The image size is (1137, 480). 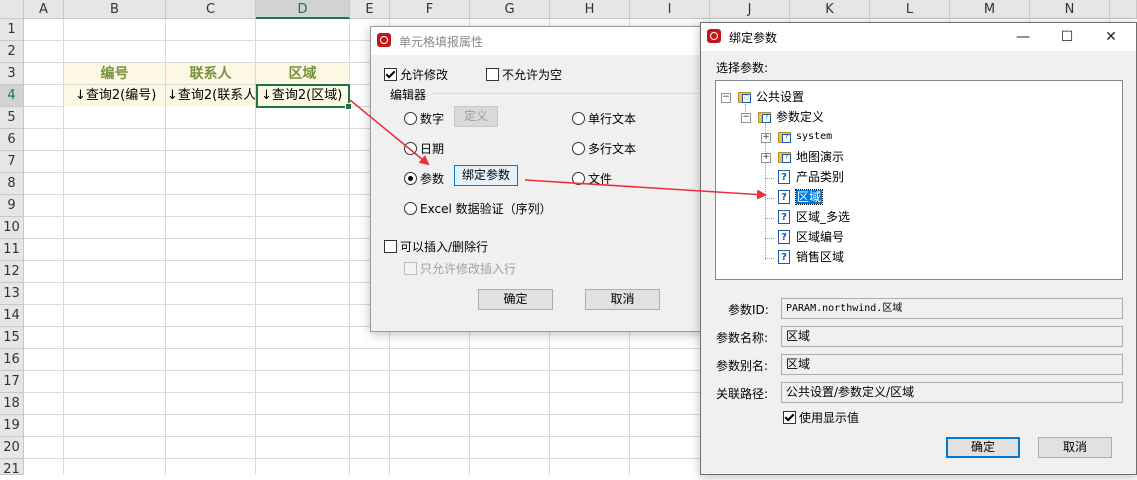 I want to click on row-header-14: 14, so click(x=12, y=316).